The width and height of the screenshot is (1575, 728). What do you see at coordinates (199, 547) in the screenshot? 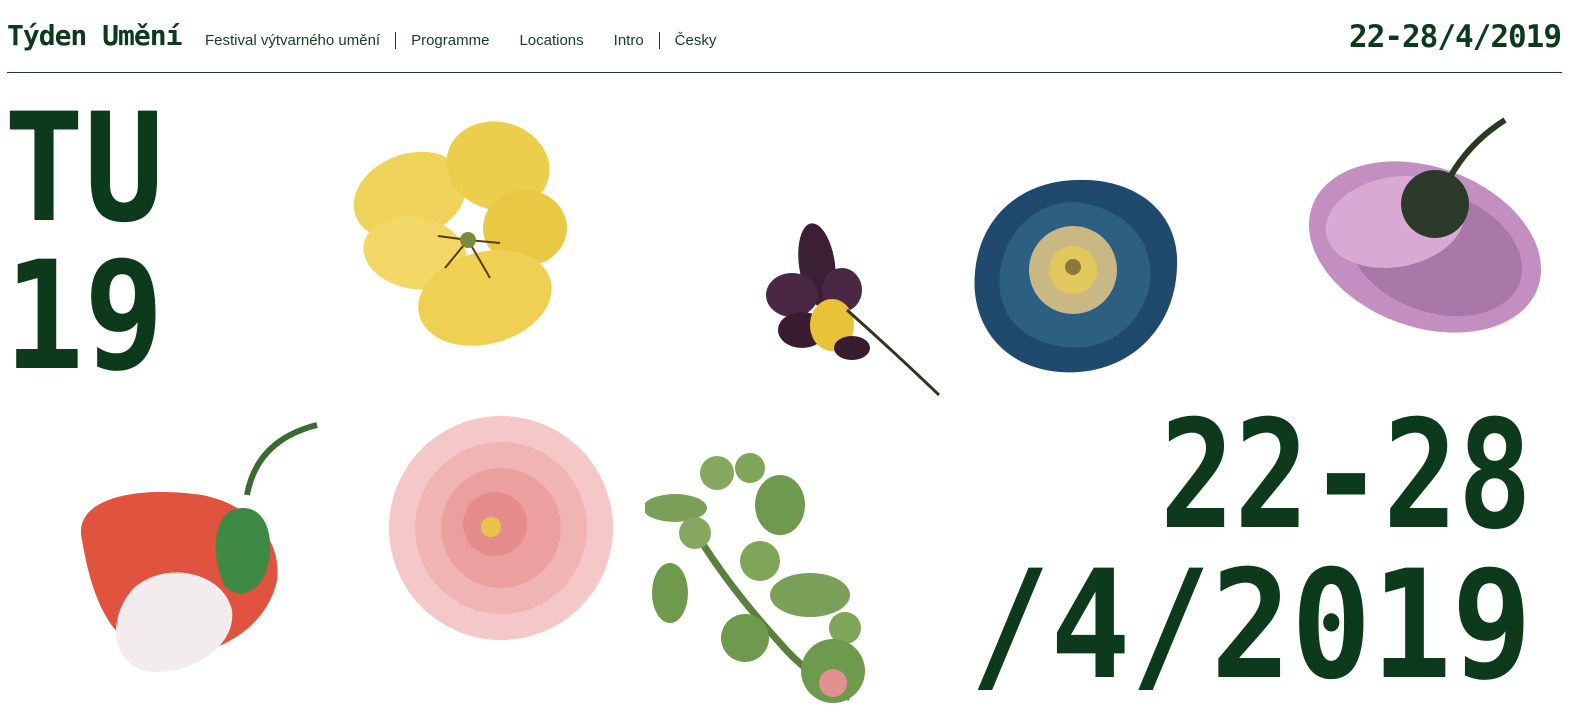
I see `red-white-flower-image` at bounding box center [199, 547].